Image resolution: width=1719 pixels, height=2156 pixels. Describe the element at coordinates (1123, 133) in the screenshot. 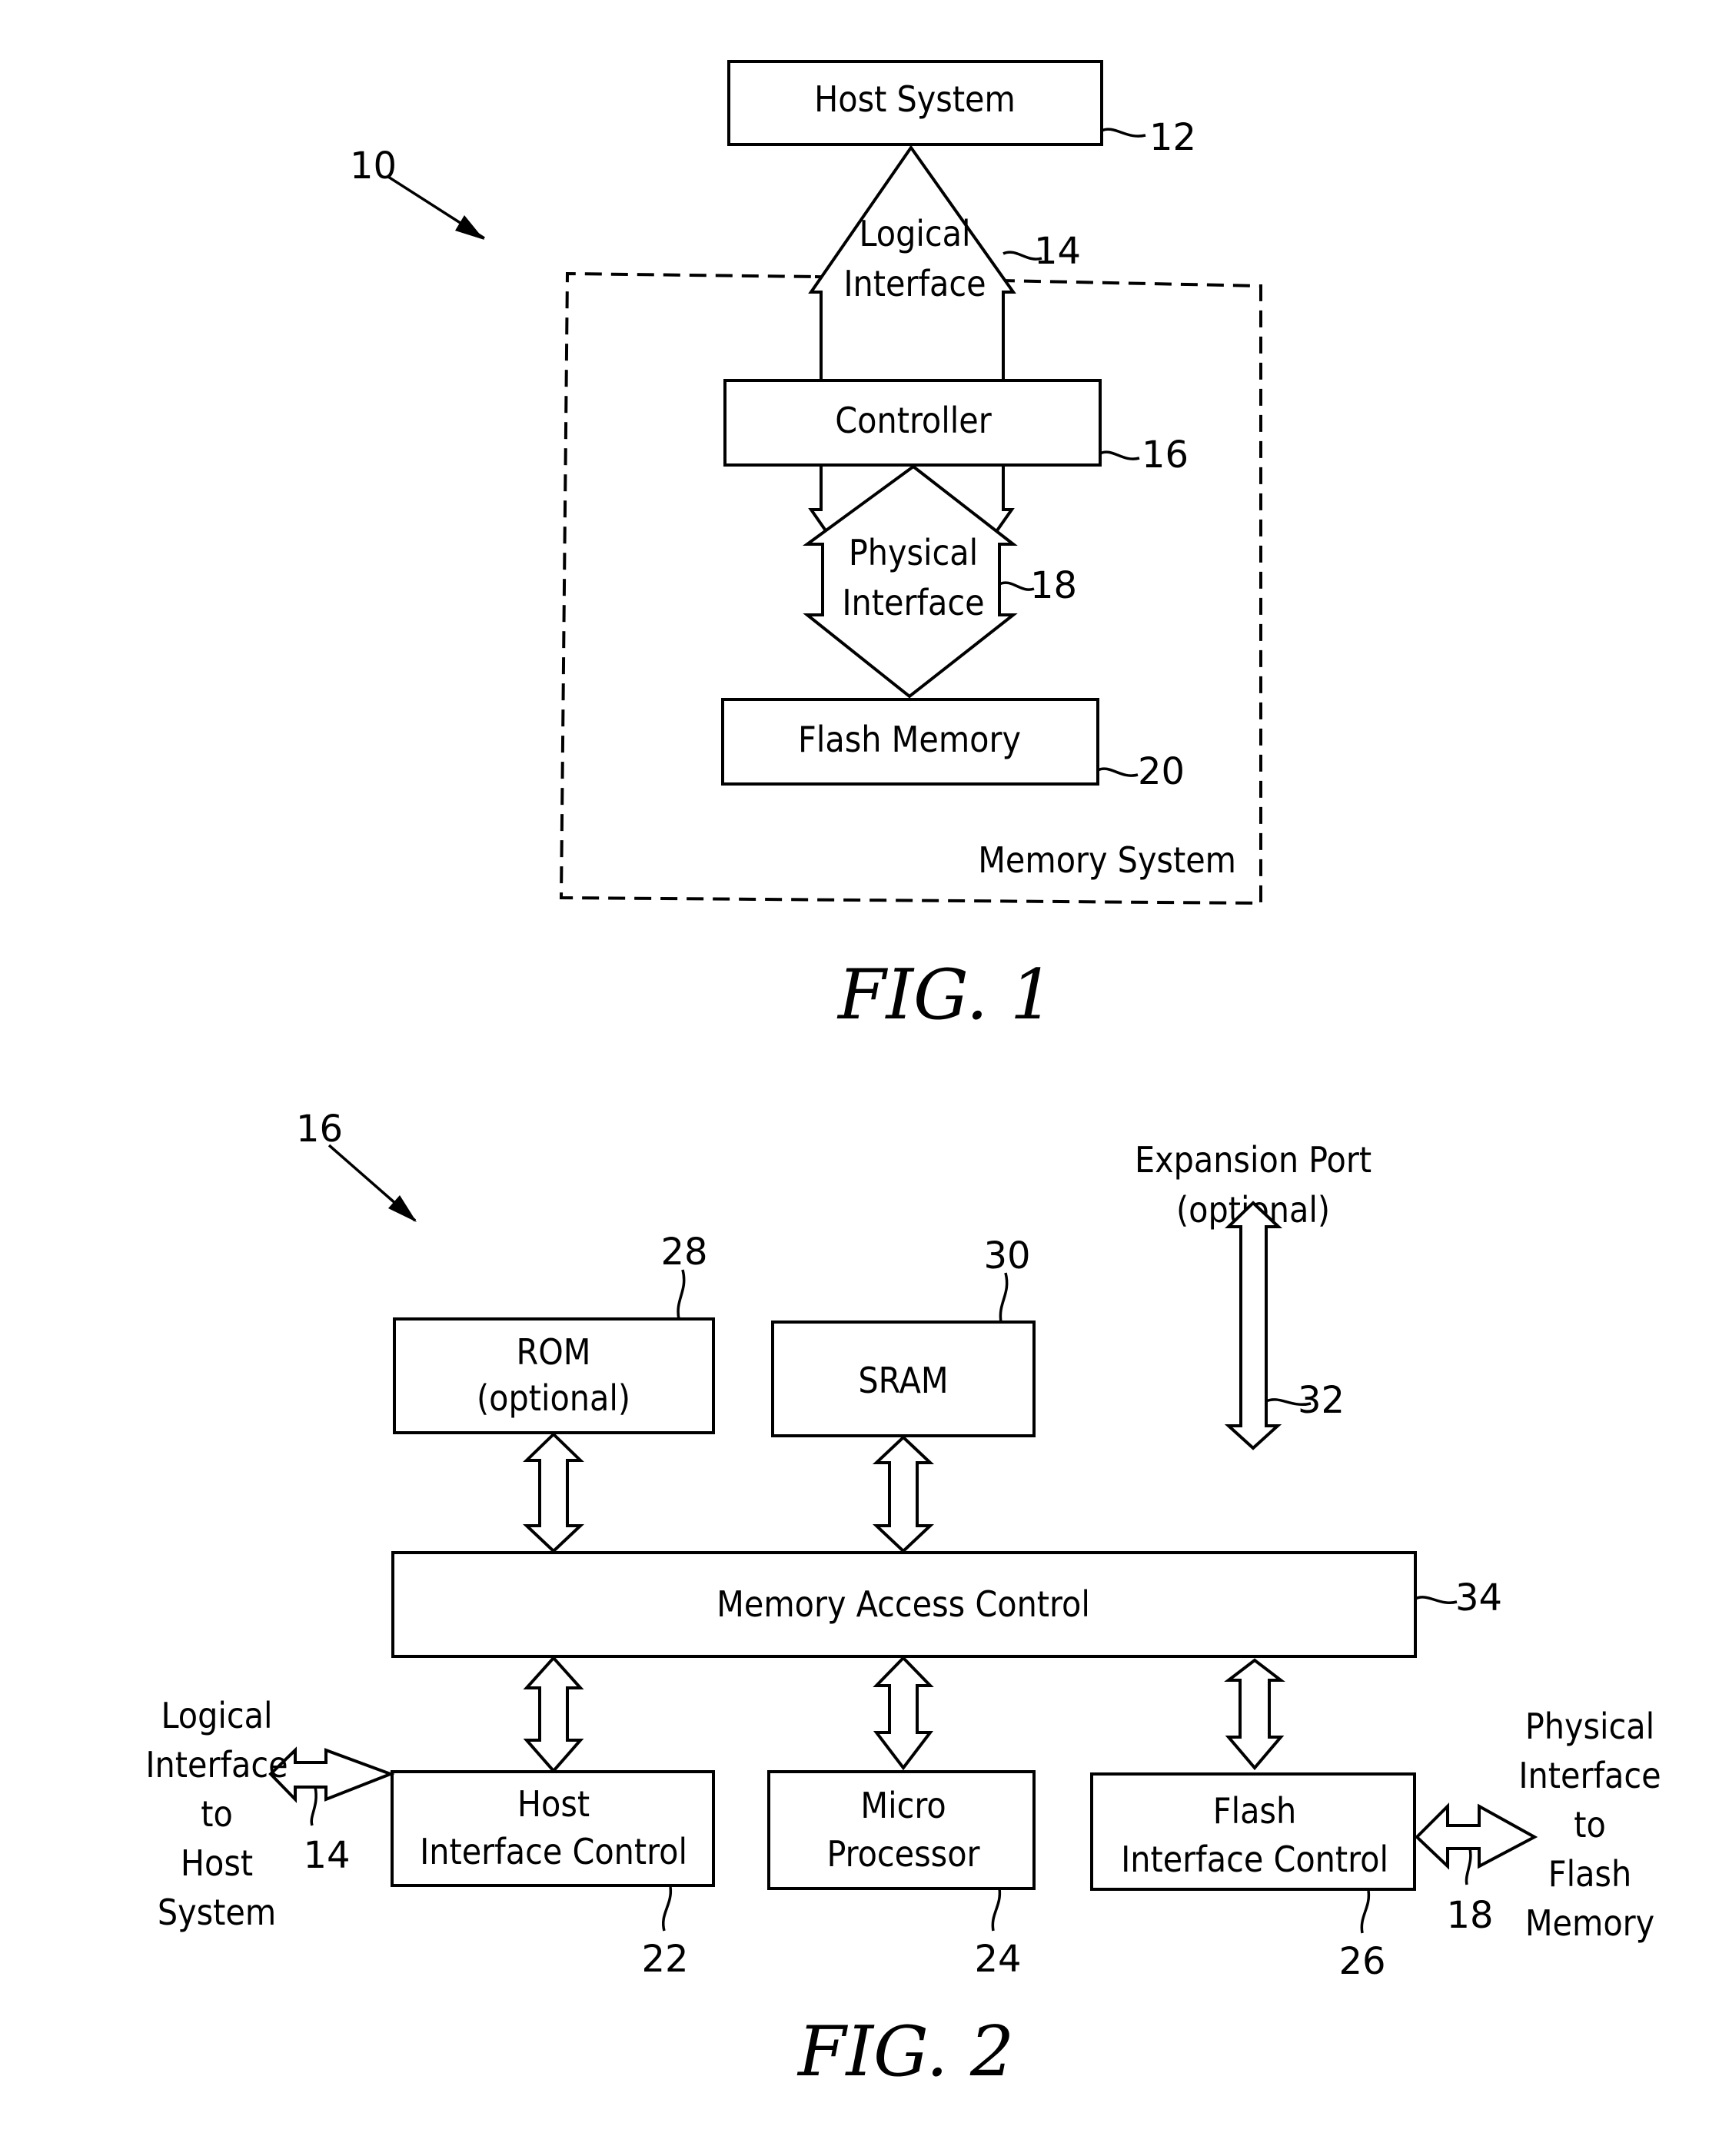

I see `host-system-leader` at that location.